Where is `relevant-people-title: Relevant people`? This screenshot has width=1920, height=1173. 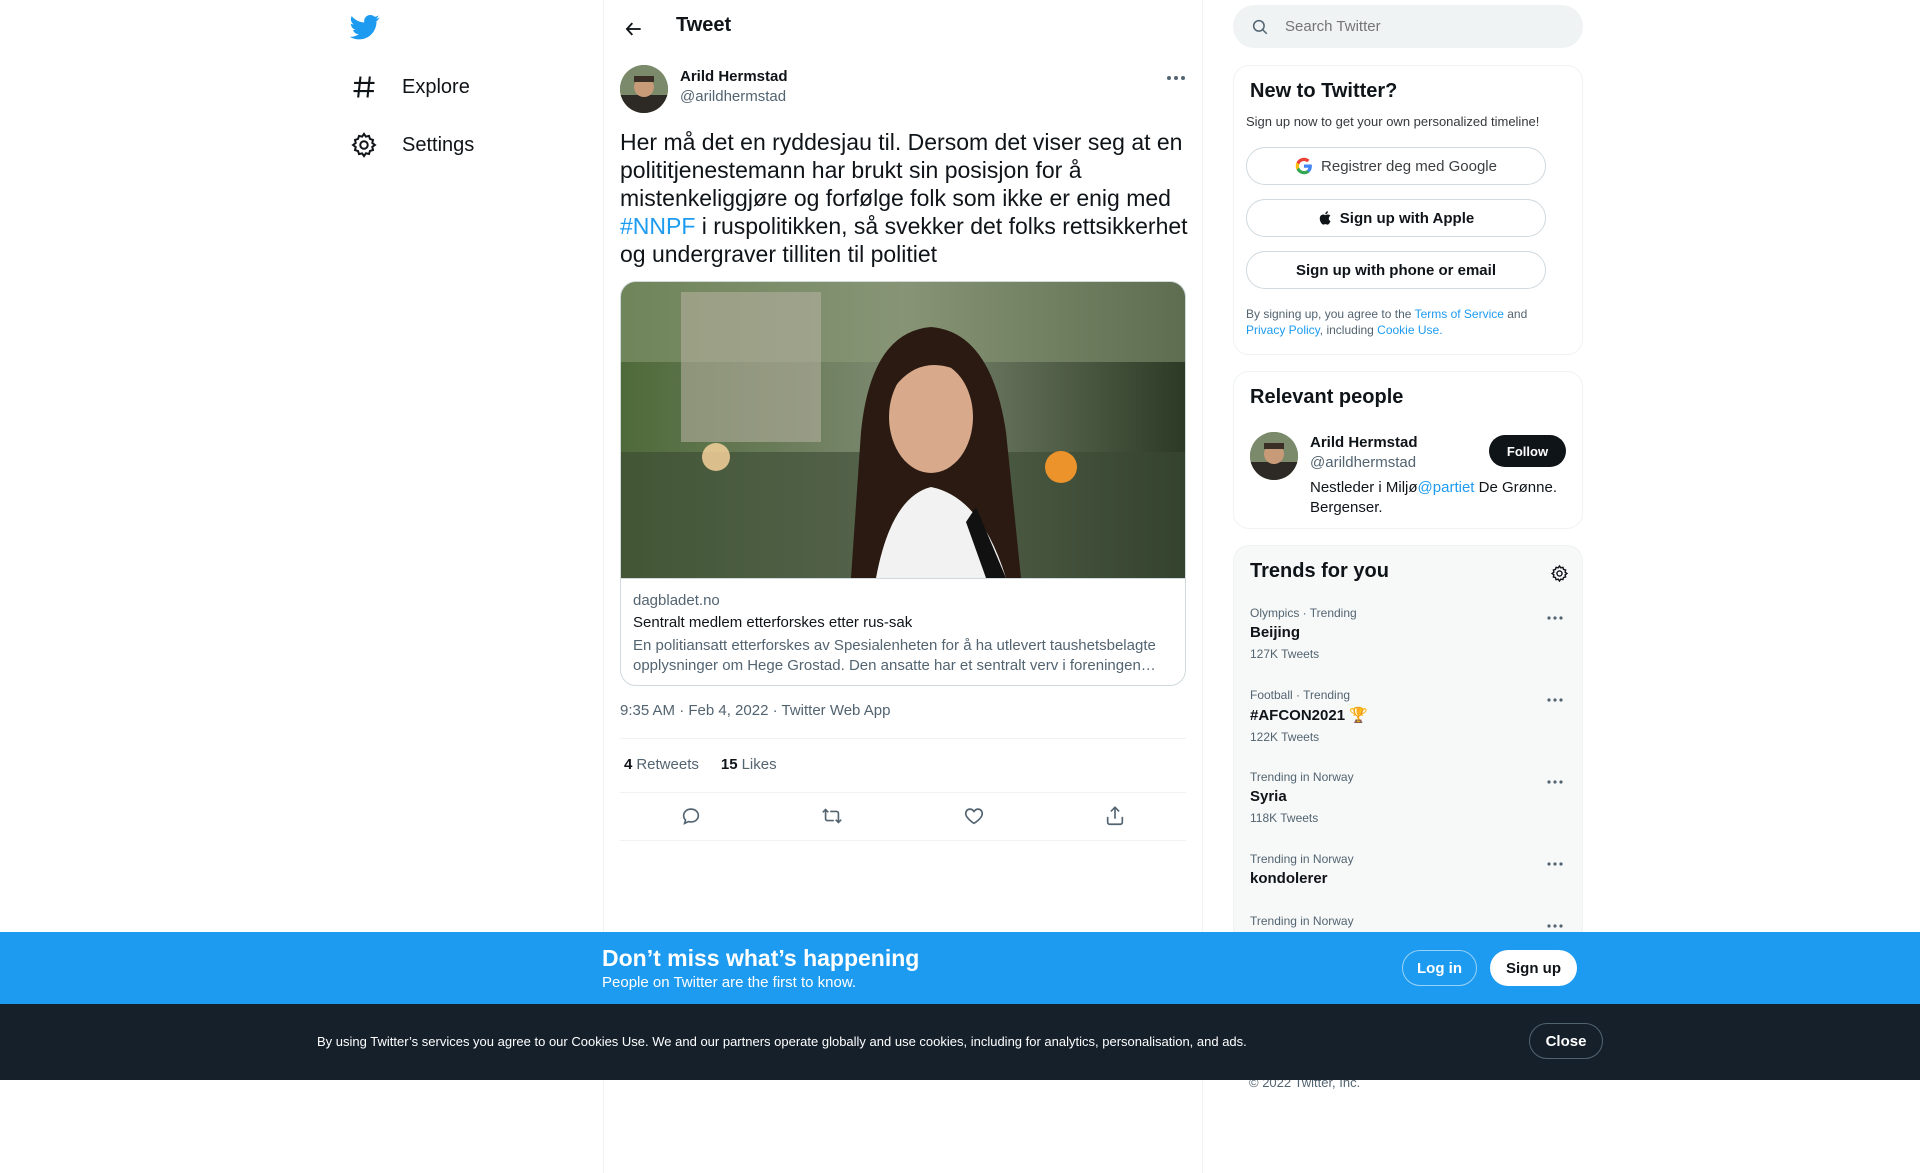 relevant-people-title: Relevant people is located at coordinates (1327, 397).